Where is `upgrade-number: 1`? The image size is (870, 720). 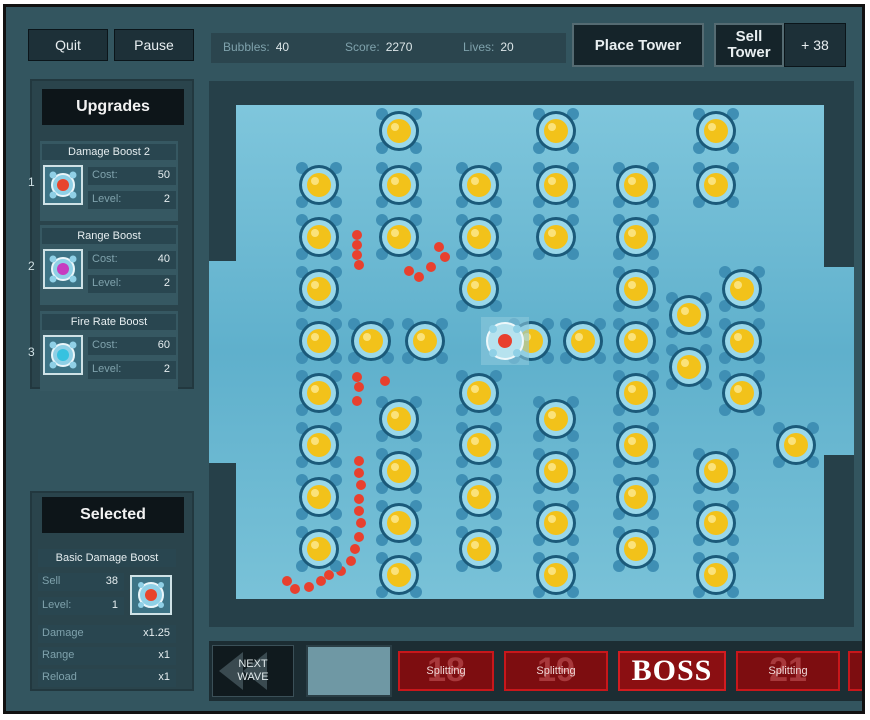
upgrade-number: 1 is located at coordinates (31, 182).